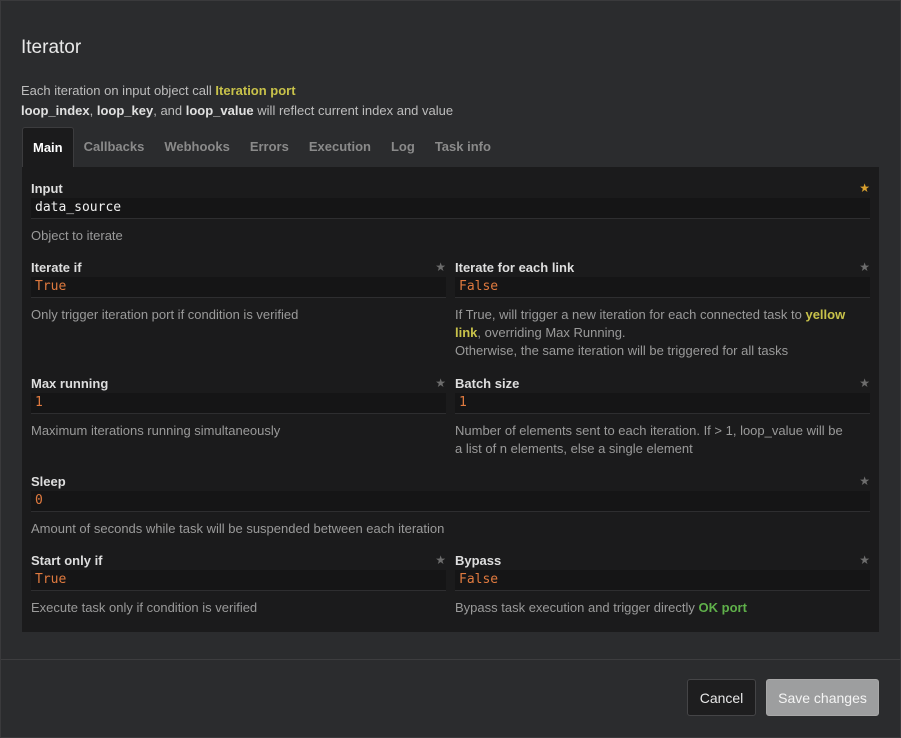  What do you see at coordinates (478, 560) in the screenshot?
I see `bypass-label: Bypass` at bounding box center [478, 560].